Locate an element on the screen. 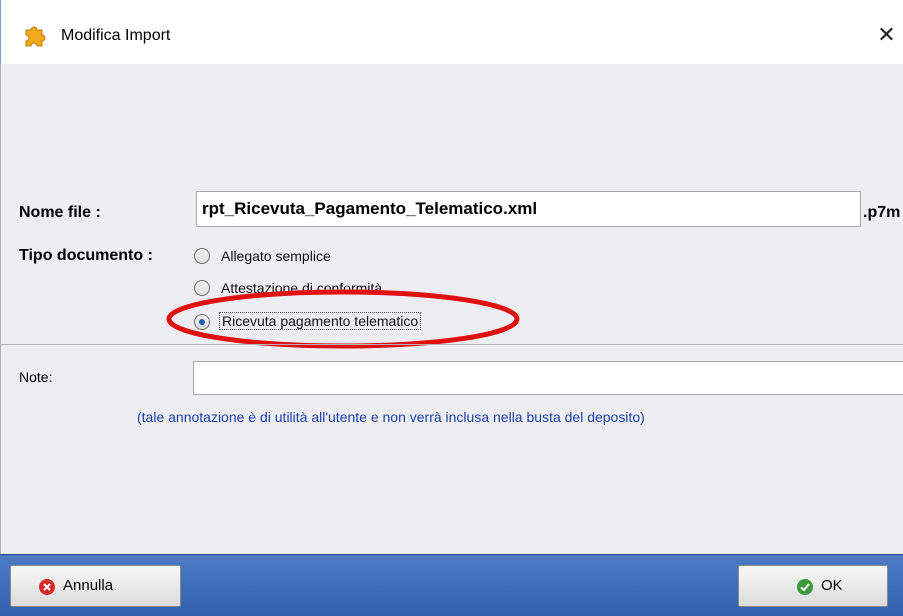 The height and width of the screenshot is (616, 903). radio-button-selected is located at coordinates (202, 322).